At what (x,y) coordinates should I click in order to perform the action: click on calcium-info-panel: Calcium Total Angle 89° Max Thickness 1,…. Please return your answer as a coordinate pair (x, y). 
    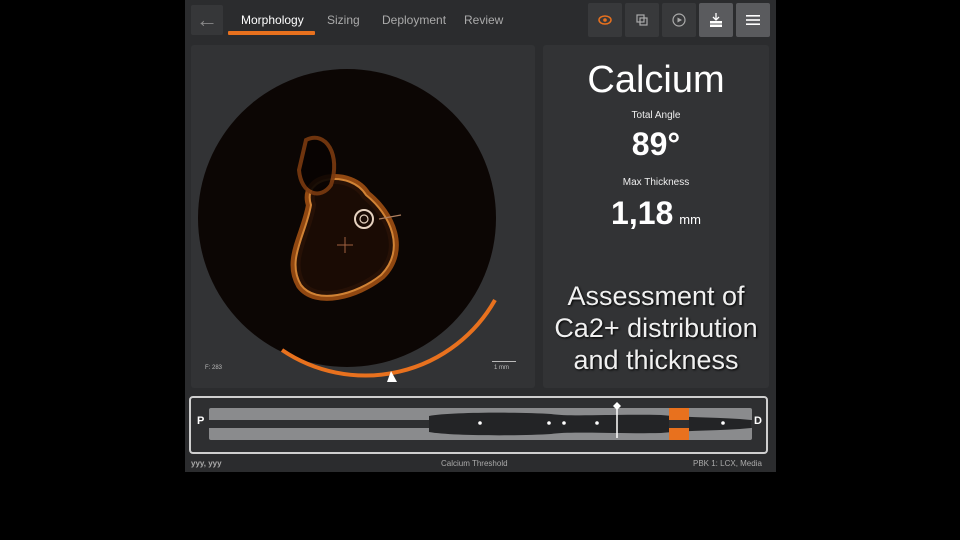
    Looking at the image, I should click on (656, 216).